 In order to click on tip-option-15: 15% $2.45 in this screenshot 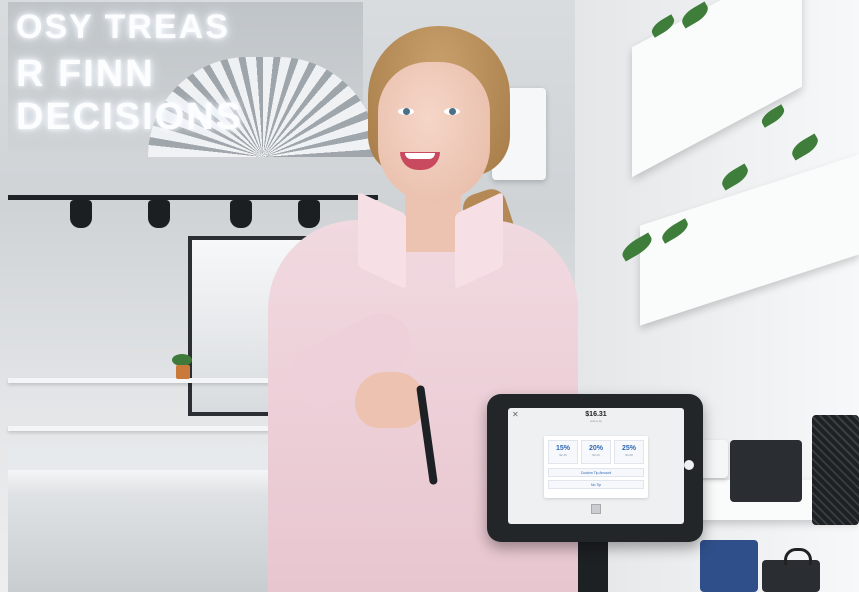, I will do `click(563, 452)`.